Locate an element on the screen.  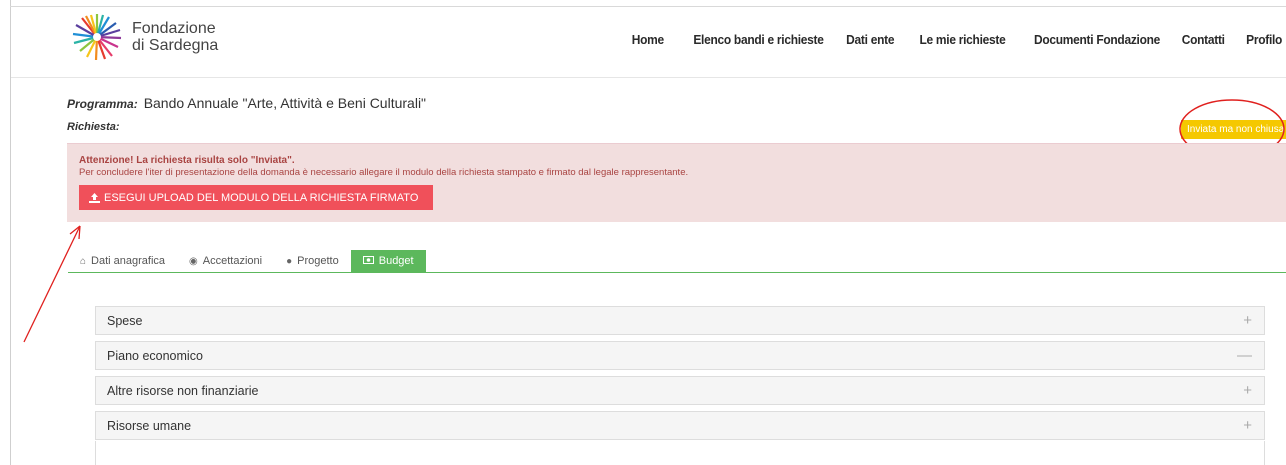
accordion-altre-risorse: Altre risorse non finanziarie + is located at coordinates (680, 390).